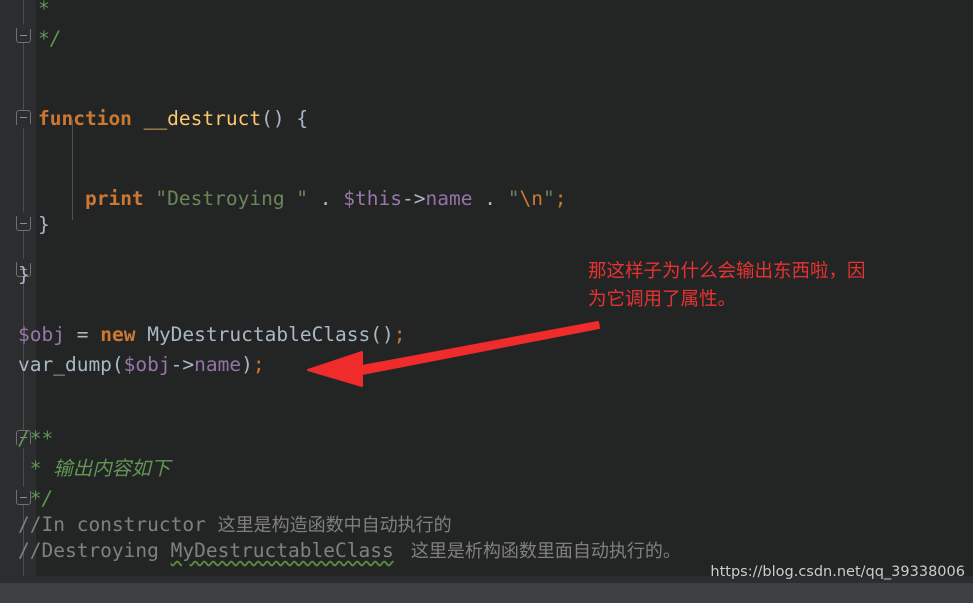  What do you see at coordinates (82, 334) in the screenshot?
I see `token-assign-operator: =` at bounding box center [82, 334].